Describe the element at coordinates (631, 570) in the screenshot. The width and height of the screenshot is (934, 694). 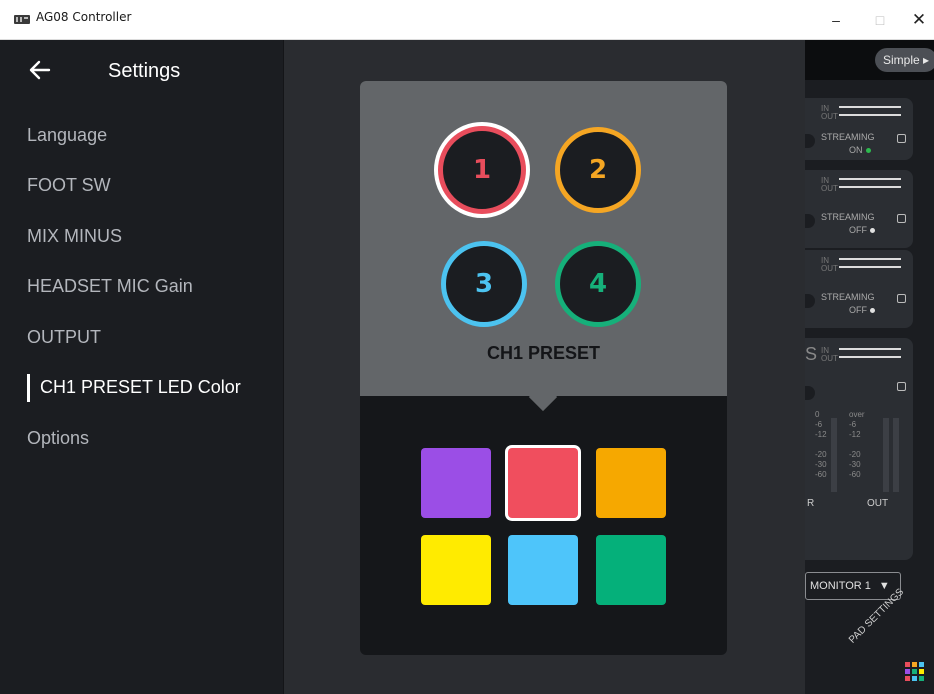
I see `color-swatch-green` at that location.